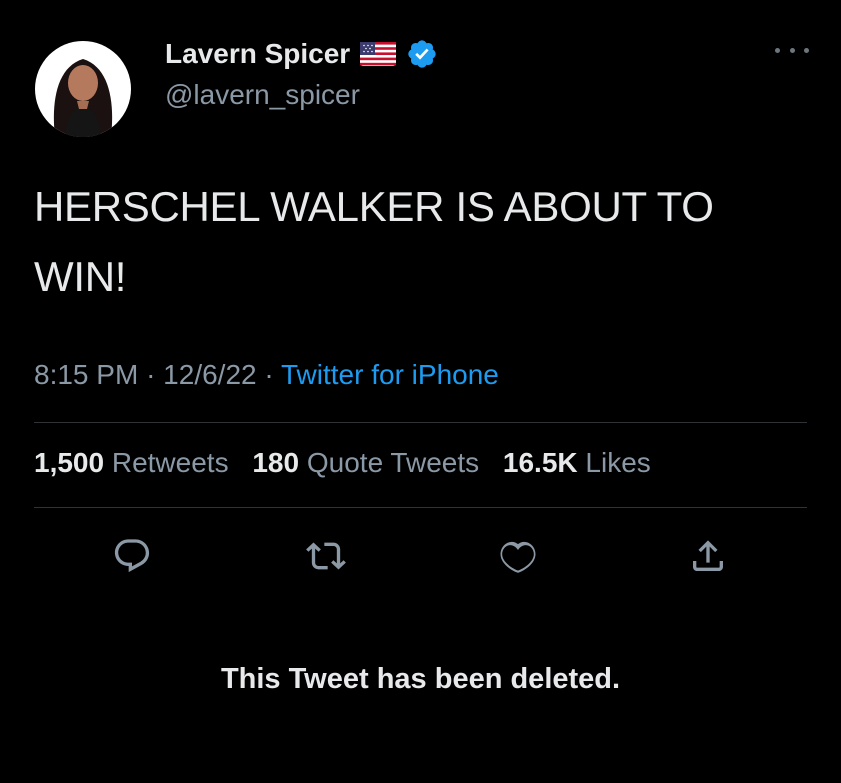  I want to click on tweet-date: 12/6/22, so click(209, 374).